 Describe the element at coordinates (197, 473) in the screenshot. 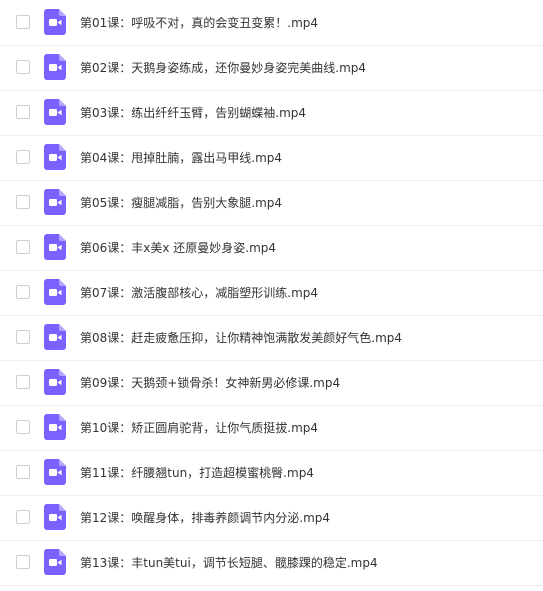

I see `file-name: 第11课：纤腰翘tun，打造超模蜜桃臀.mp4` at that location.